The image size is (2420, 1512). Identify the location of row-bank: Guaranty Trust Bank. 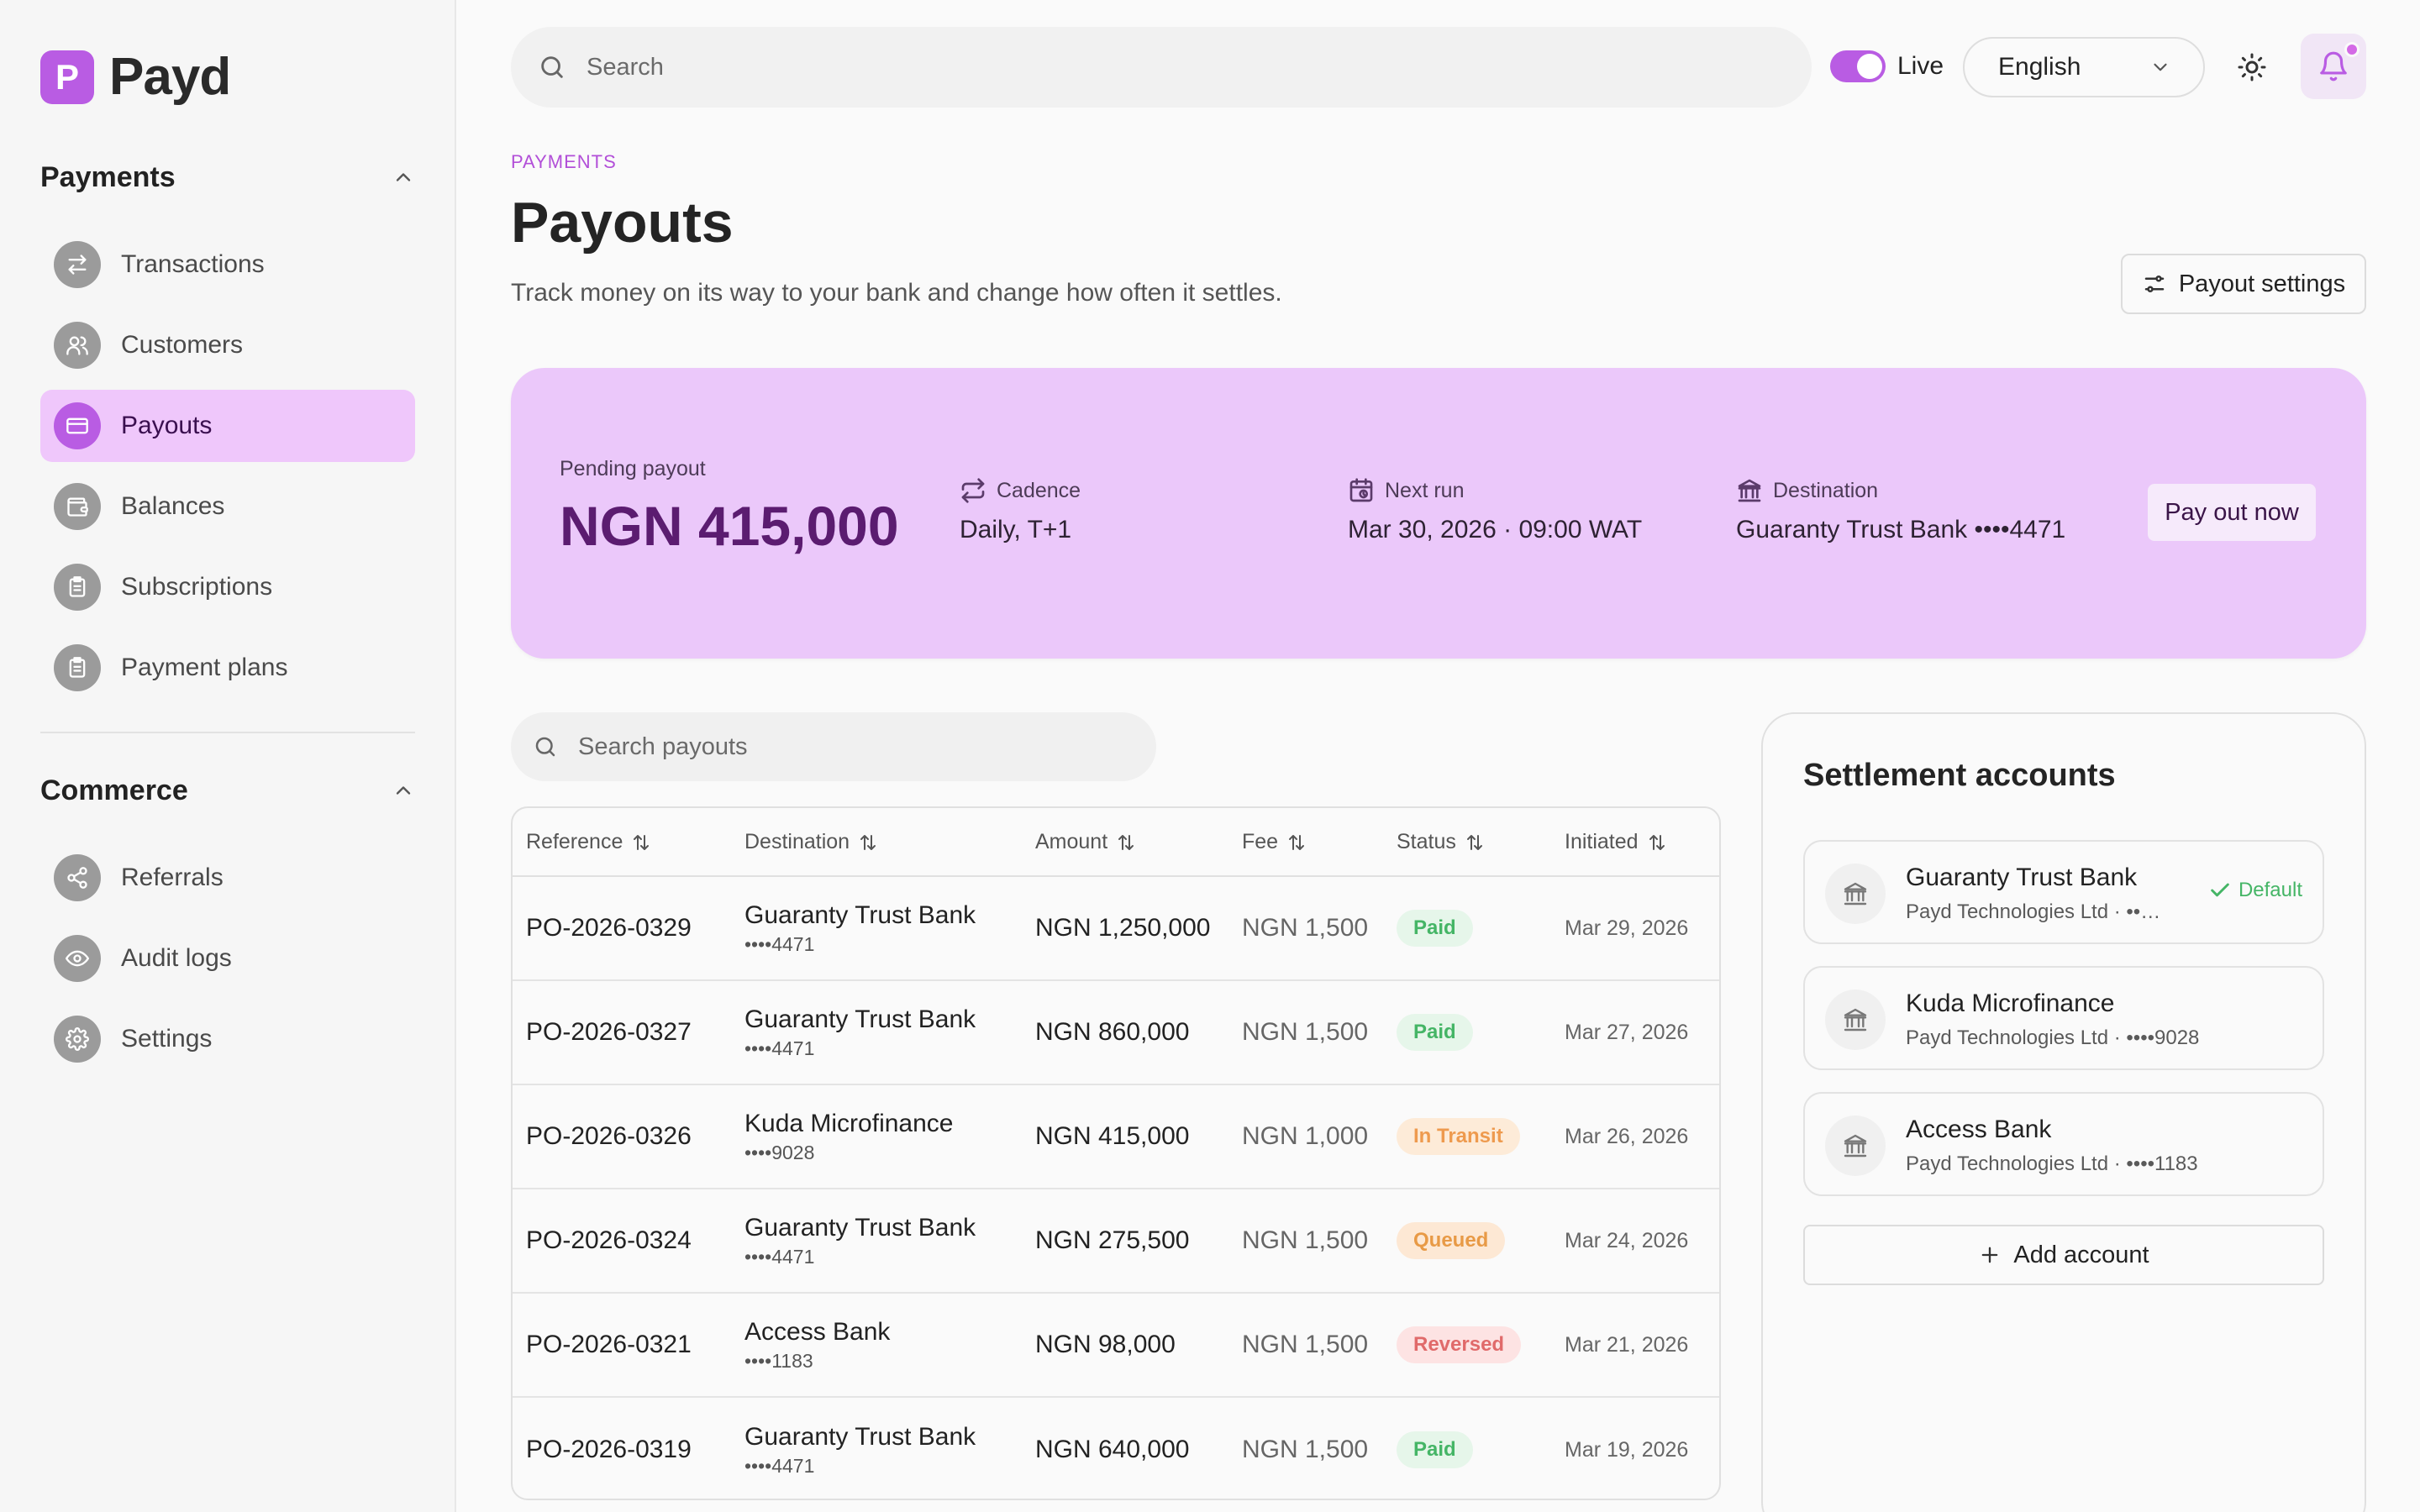
(860, 1227).